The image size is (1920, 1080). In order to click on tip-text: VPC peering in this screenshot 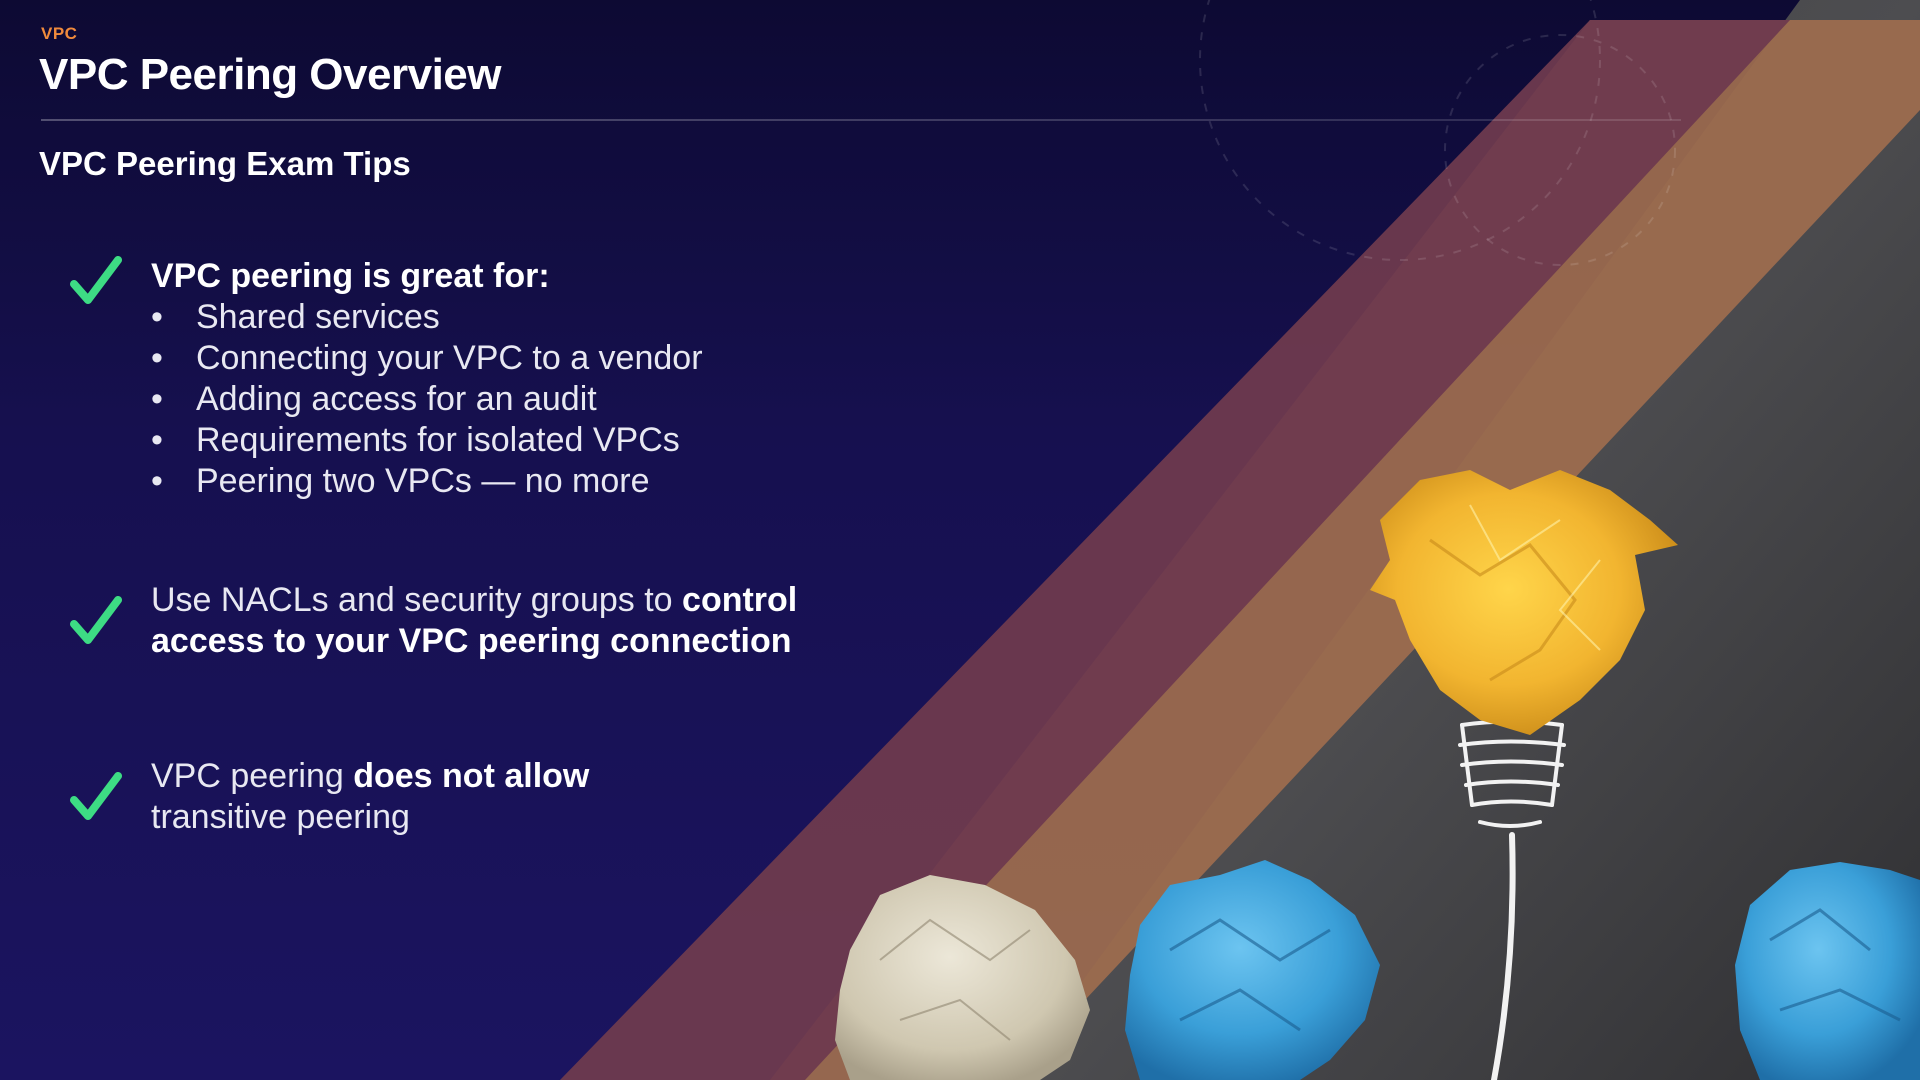, I will do `click(252, 776)`.